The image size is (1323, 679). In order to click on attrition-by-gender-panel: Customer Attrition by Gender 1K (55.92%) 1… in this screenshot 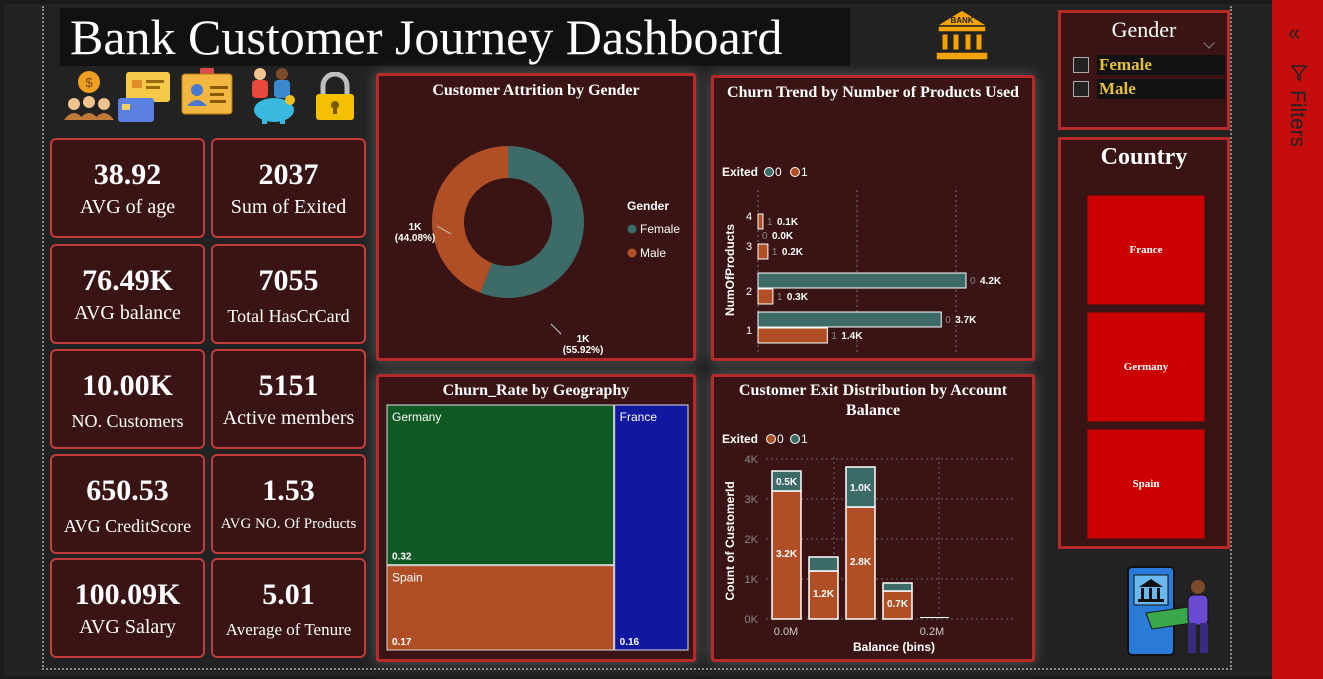, I will do `click(536, 217)`.